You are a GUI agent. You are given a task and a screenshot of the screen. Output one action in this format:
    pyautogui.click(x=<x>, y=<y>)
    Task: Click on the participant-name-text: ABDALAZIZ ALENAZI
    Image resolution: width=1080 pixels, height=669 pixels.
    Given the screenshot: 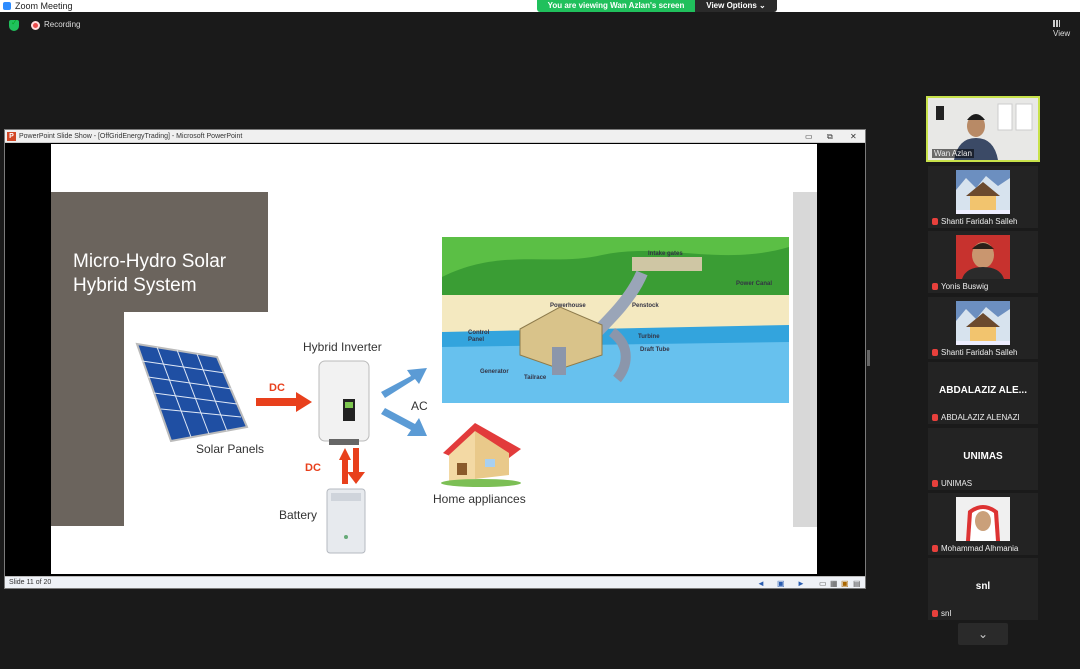 What is the action you would take?
    pyautogui.click(x=980, y=417)
    